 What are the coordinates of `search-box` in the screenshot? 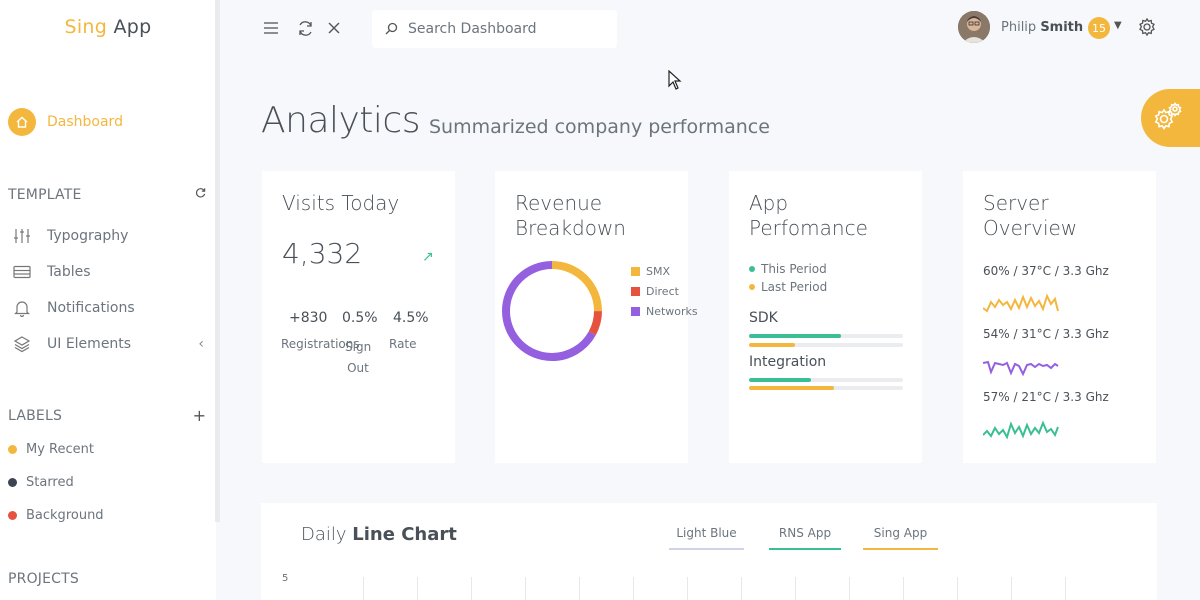 It's located at (494, 29).